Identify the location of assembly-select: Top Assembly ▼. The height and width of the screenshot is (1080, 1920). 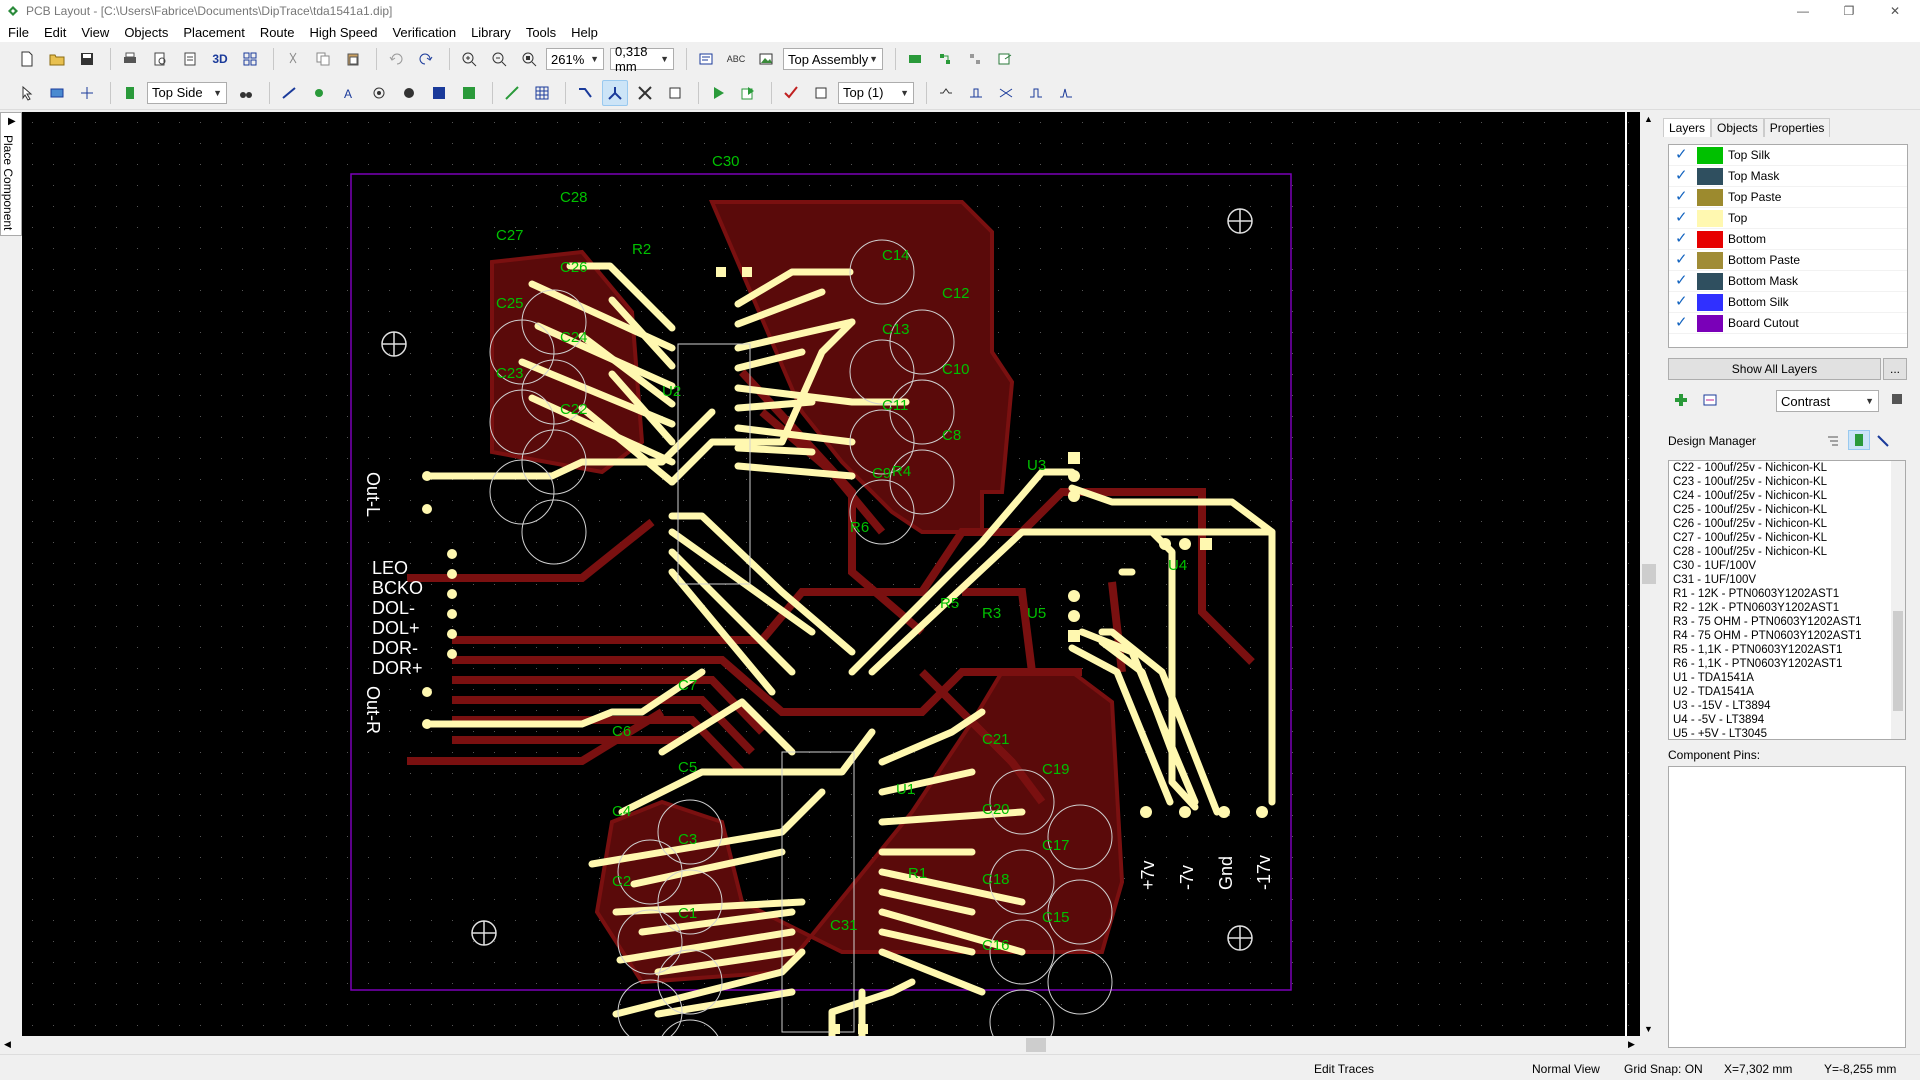
(833, 59).